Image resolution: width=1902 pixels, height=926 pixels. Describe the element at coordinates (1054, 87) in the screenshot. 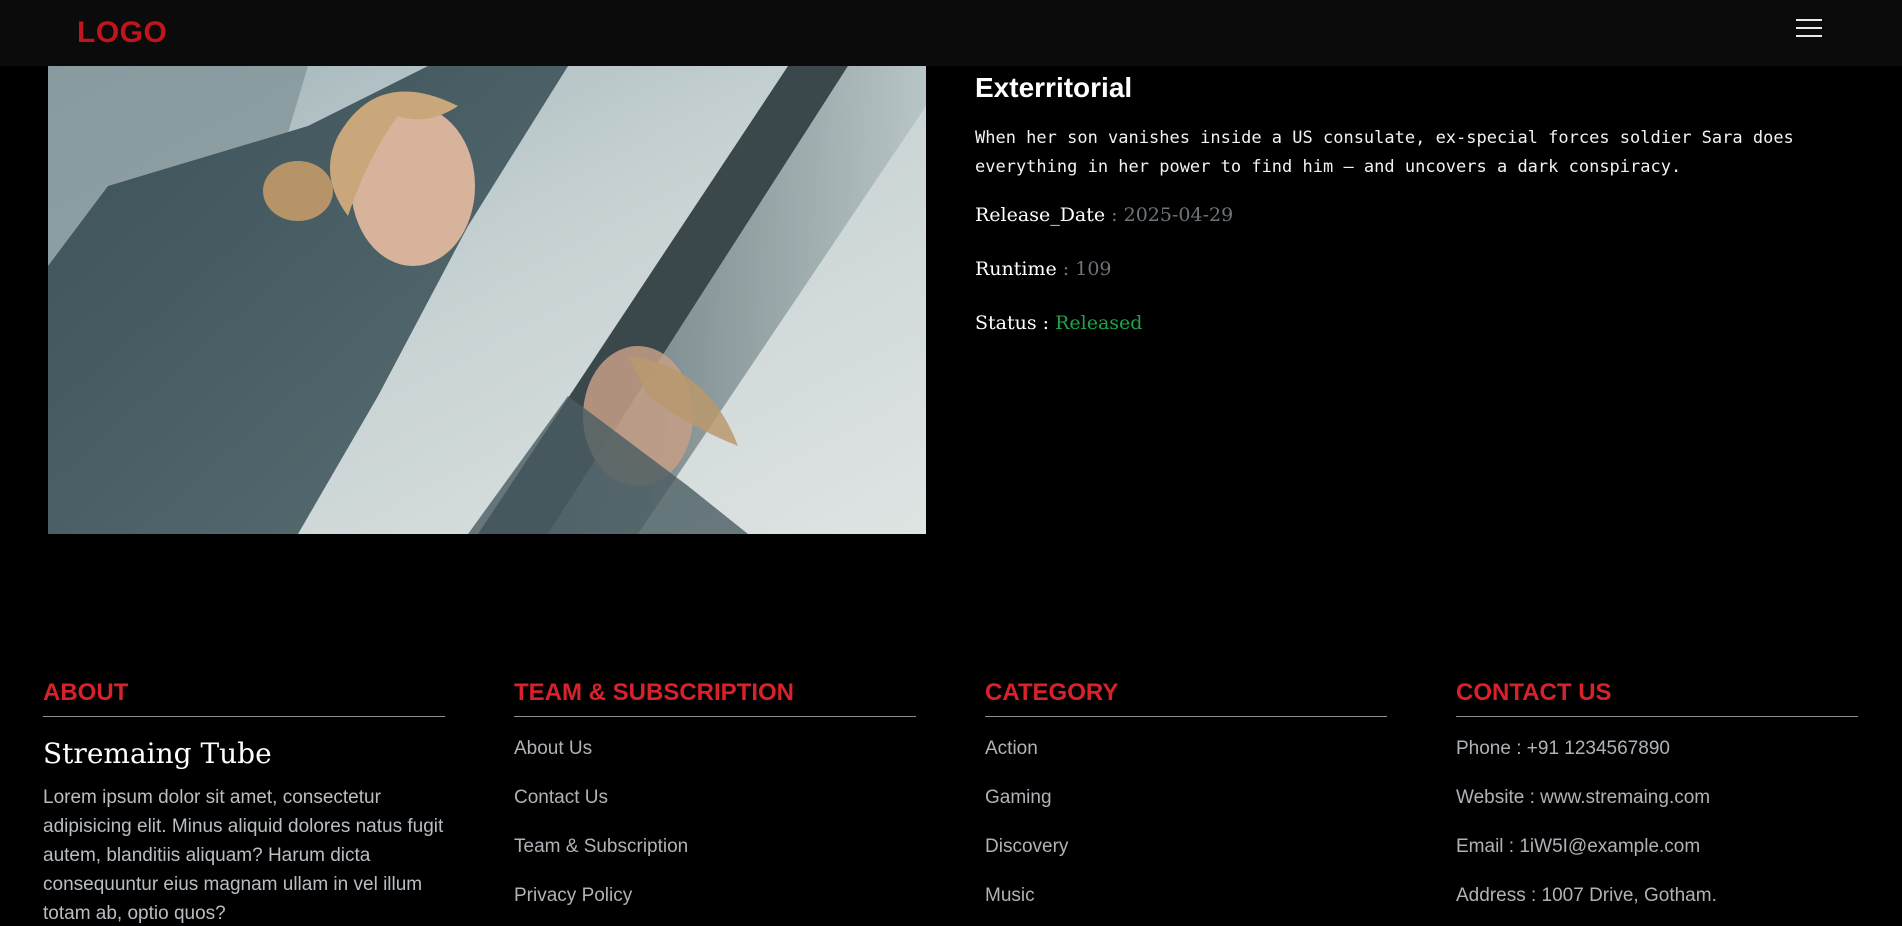

I see `movie-title: Exterritorial` at that location.